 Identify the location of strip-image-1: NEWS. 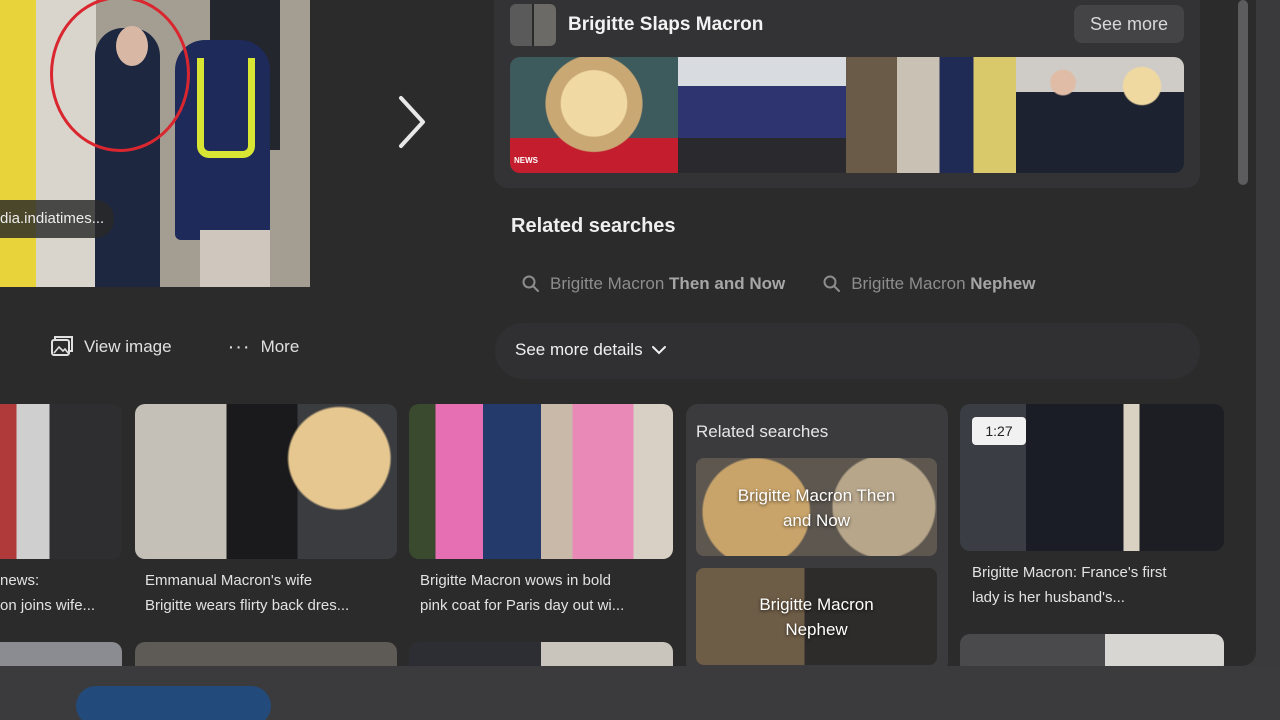
(594, 115).